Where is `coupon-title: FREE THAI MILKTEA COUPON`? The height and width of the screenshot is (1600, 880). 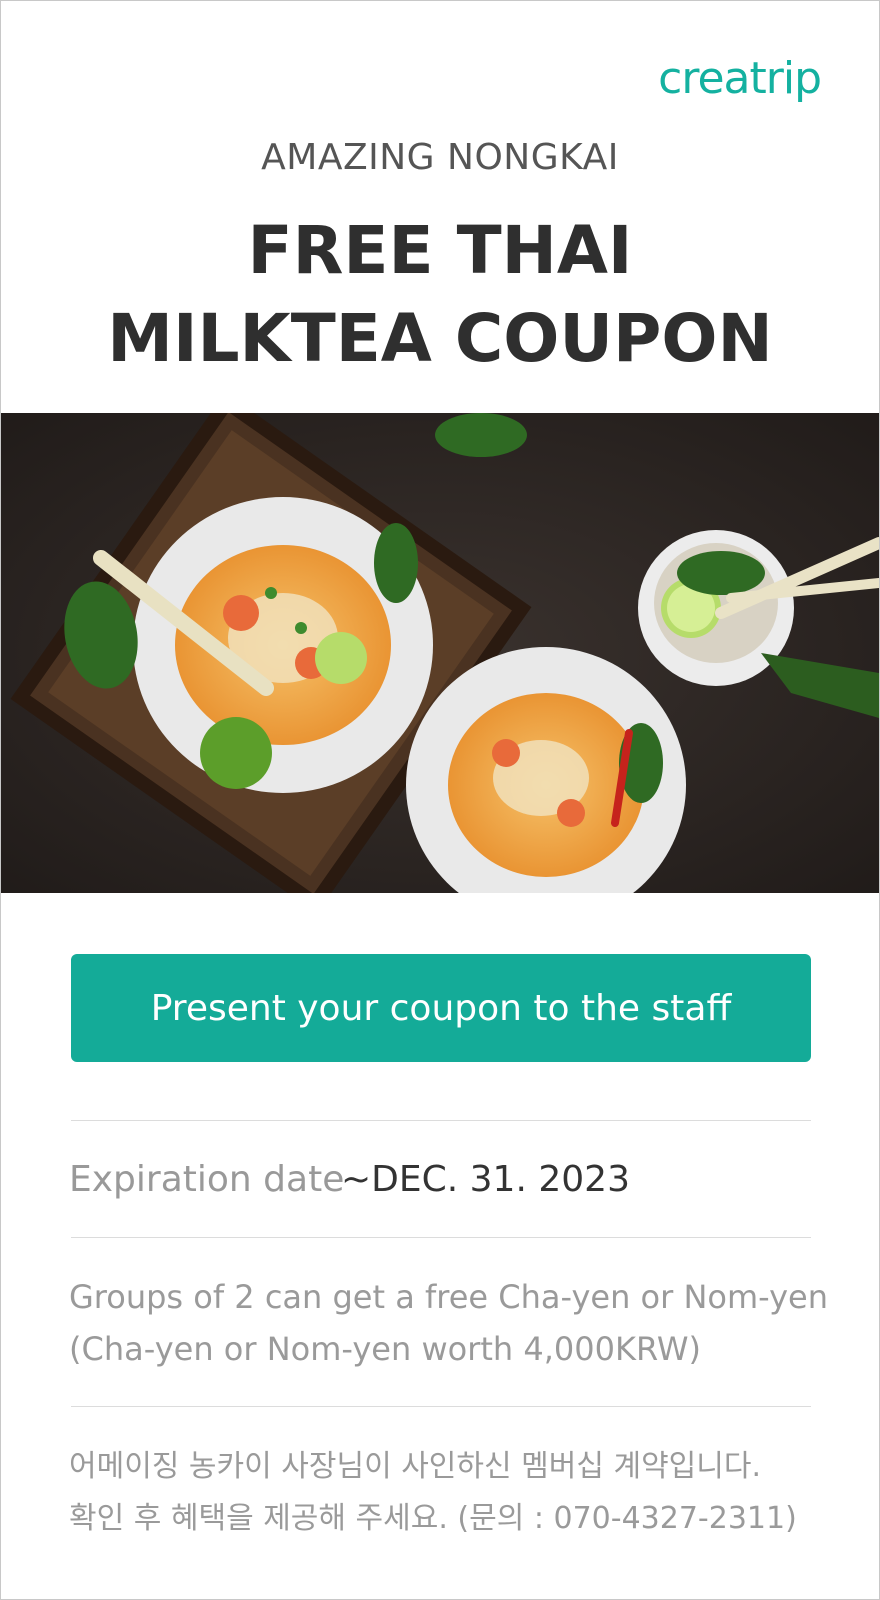 coupon-title: FREE THAI MILKTEA COUPON is located at coordinates (440, 295).